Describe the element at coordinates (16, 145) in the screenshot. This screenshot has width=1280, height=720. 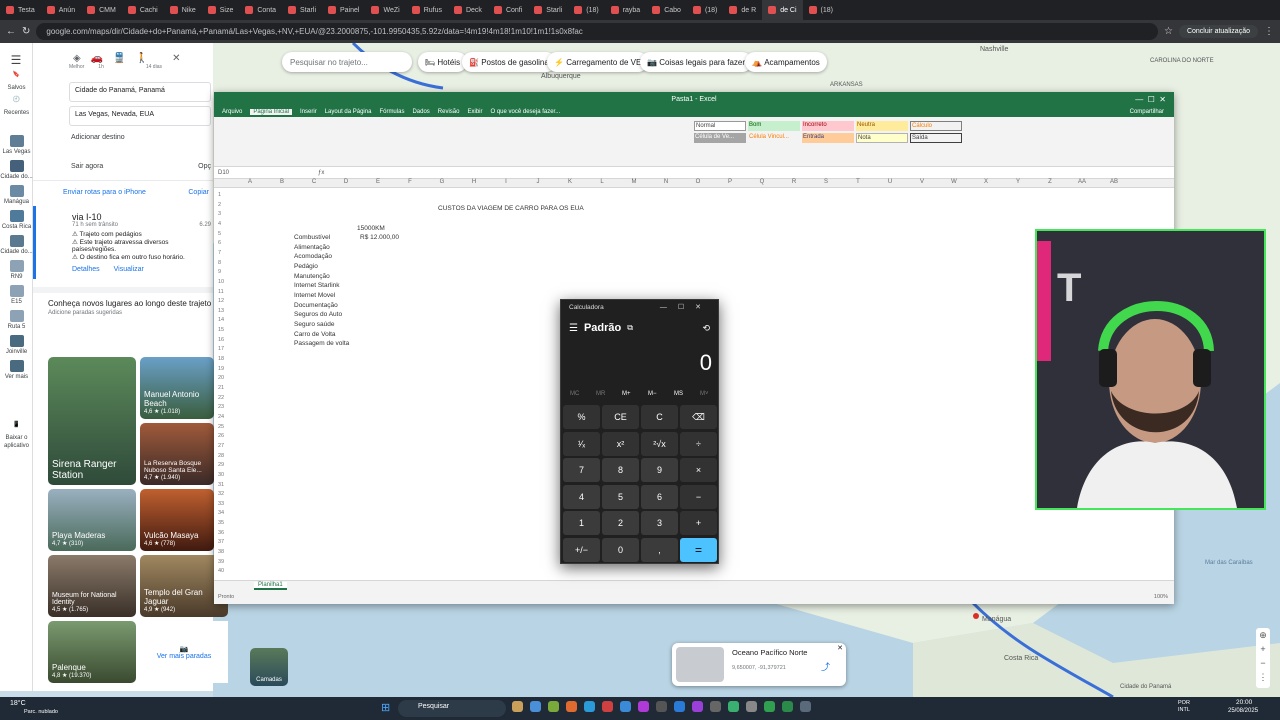
I see `nav-las-vegas: Las Vegas` at that location.